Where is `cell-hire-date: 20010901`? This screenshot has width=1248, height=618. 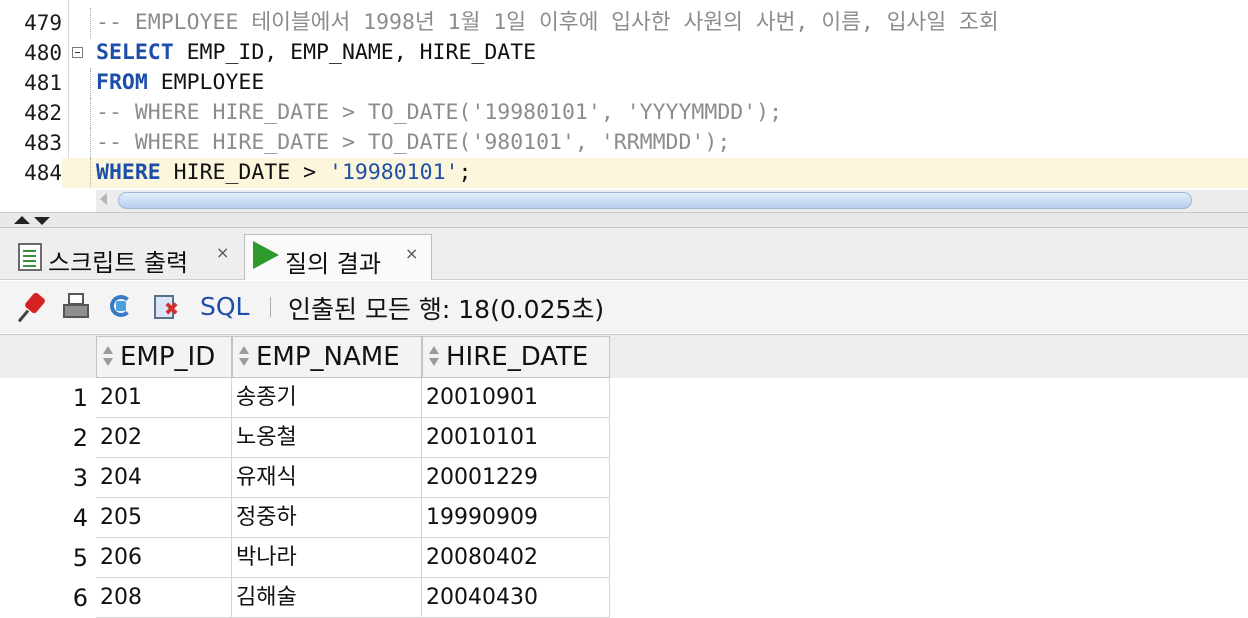 cell-hire-date: 20010901 is located at coordinates (516, 398).